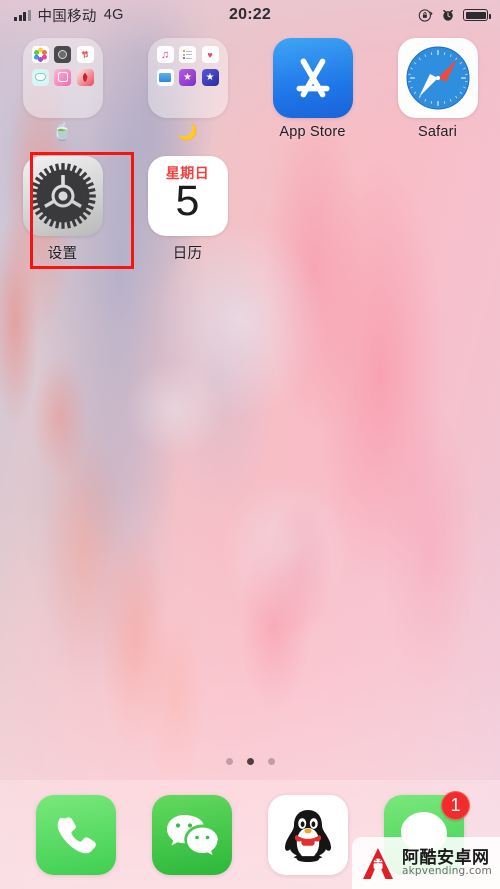 The image size is (500, 889). I want to click on calendar-day-number: 5, so click(187, 201).